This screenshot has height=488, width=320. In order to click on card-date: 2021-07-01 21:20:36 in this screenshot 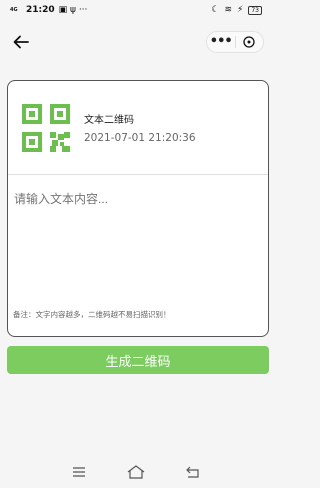, I will do `click(140, 138)`.